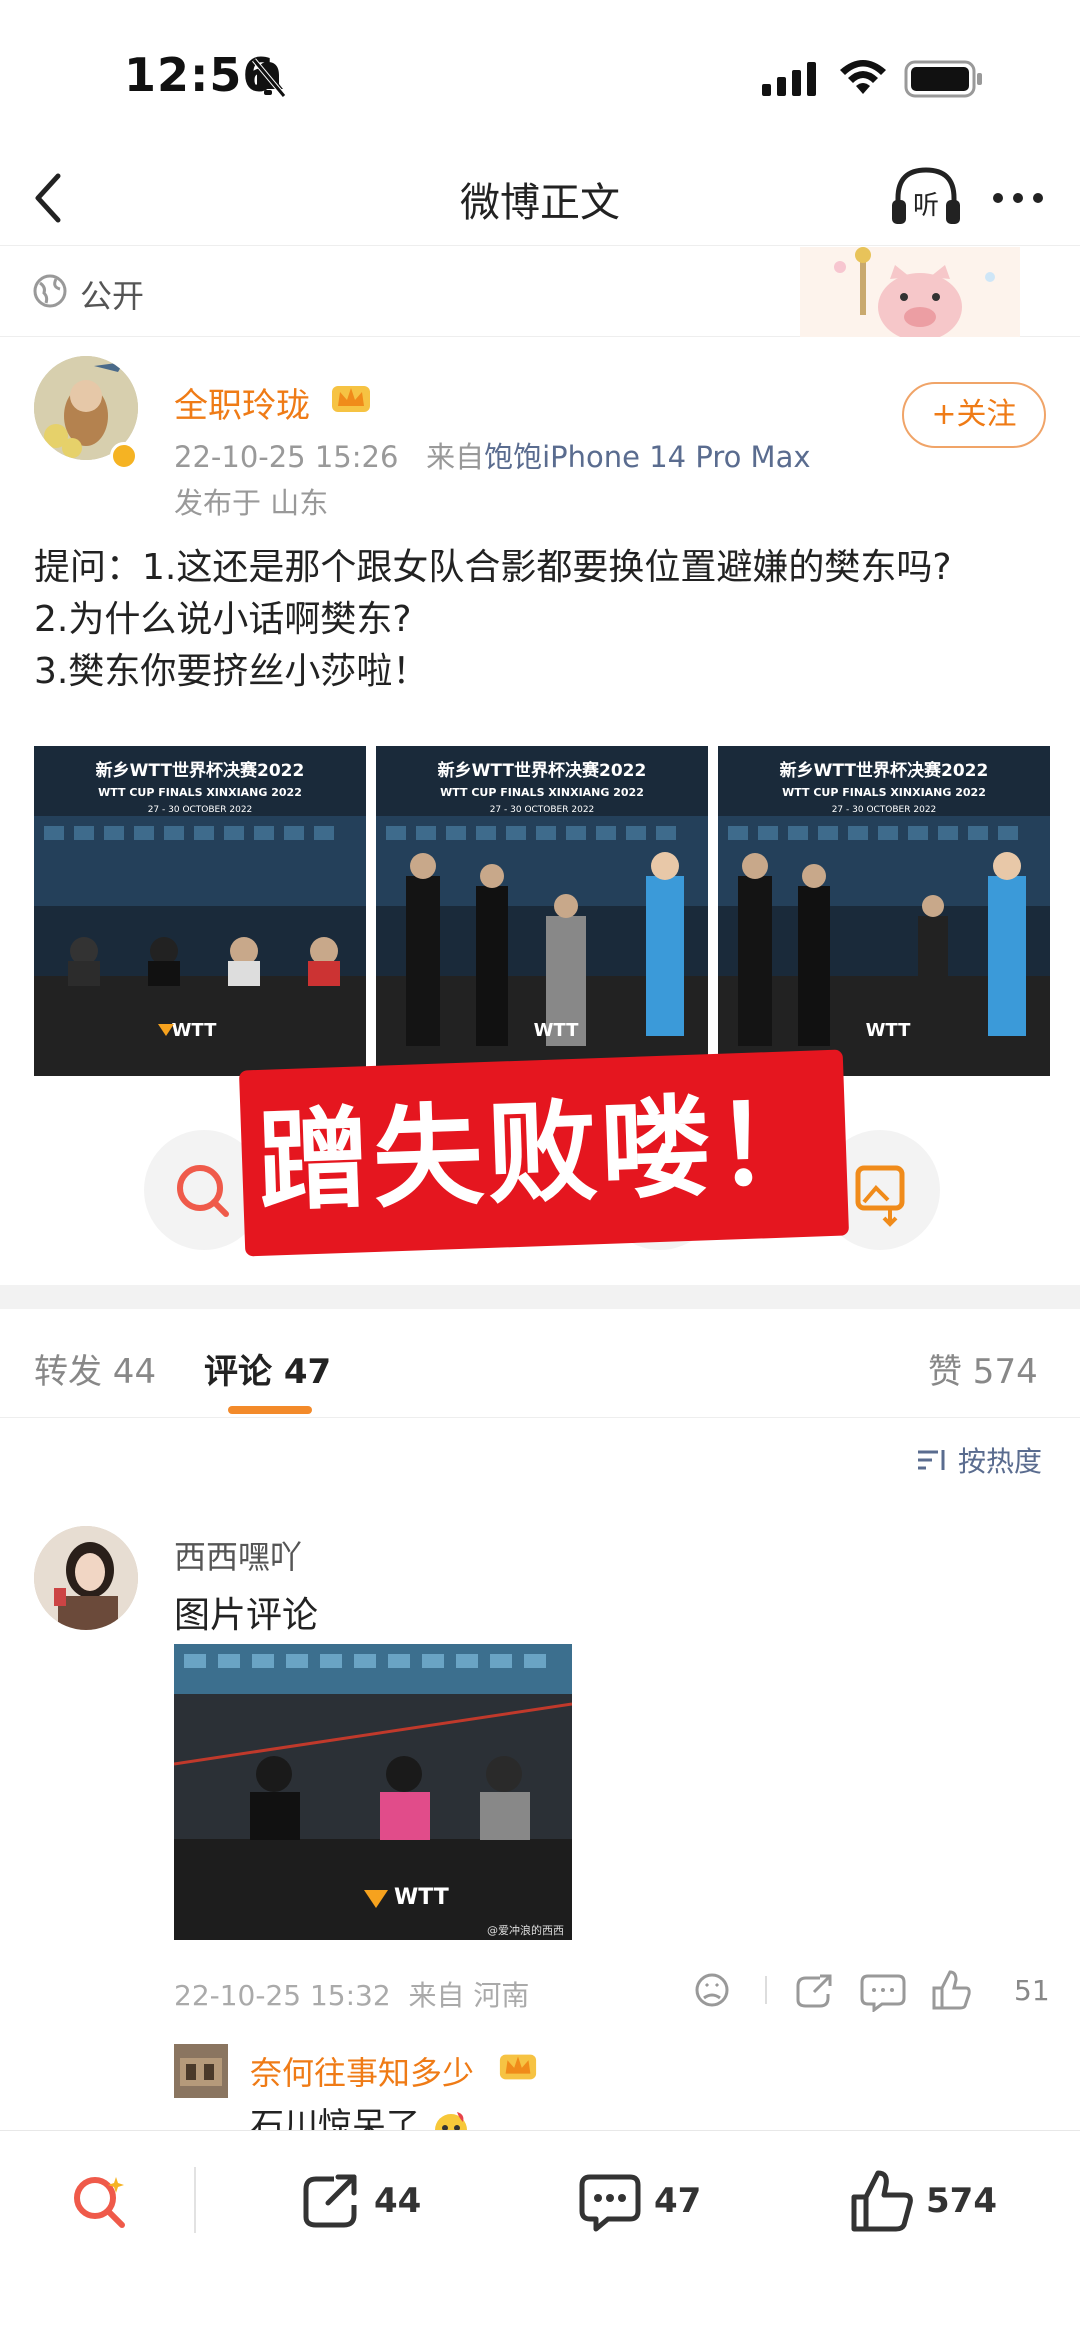 This screenshot has height=2347, width=1080. What do you see at coordinates (910, 292) in the screenshot?
I see `pig-decoration-image` at bounding box center [910, 292].